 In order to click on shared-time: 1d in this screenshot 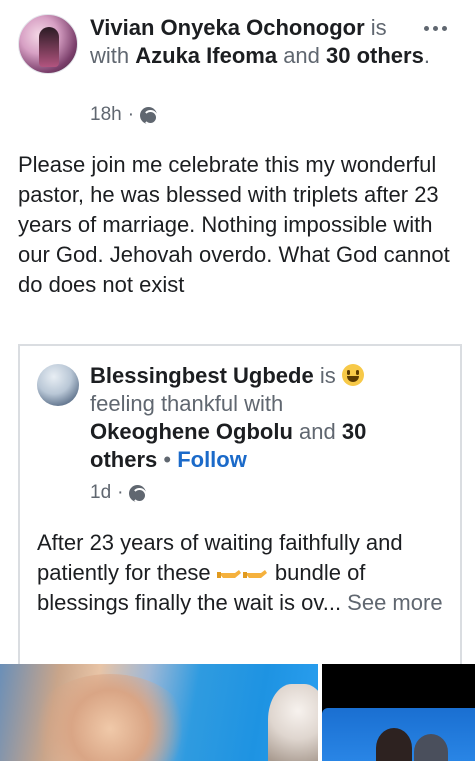, I will do `click(100, 493)`.